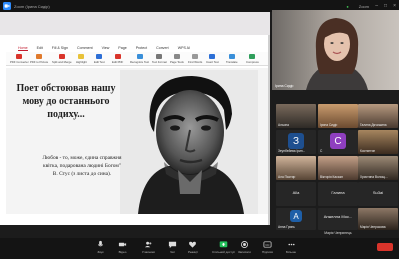 The height and width of the screenshot is (259, 399). What do you see at coordinates (82, 158) in the screenshot?
I see `quote-line: Любов - то, може, єдина справжня` at bounding box center [82, 158].